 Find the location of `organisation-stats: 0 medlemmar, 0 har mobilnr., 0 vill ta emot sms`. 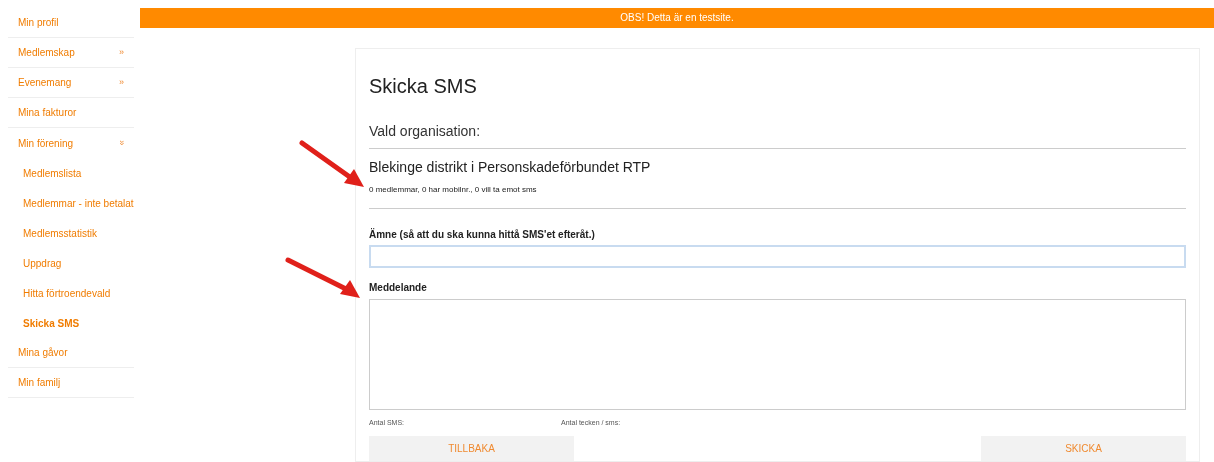

organisation-stats: 0 medlemmar, 0 har mobilnr., 0 vill ta emot sms is located at coordinates (453, 189).